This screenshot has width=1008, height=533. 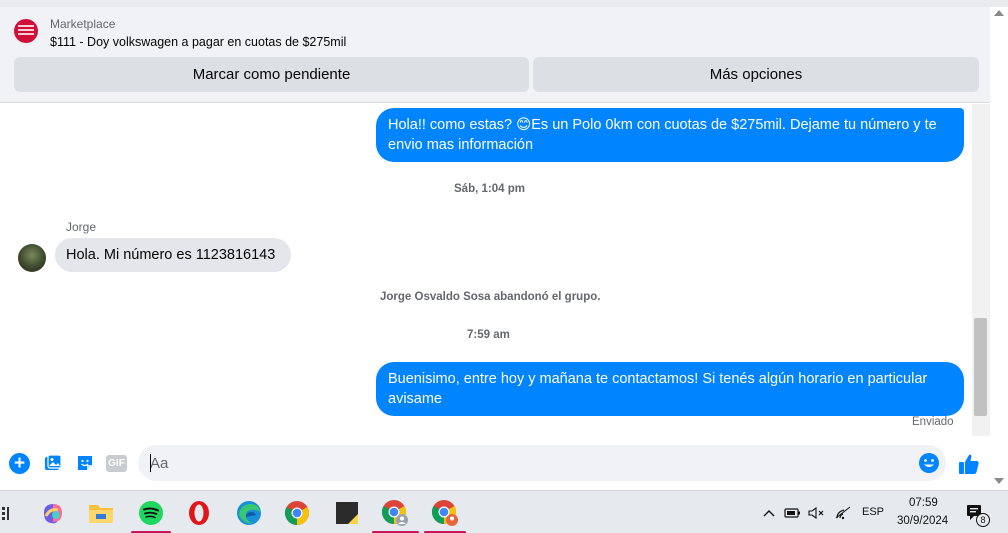 What do you see at coordinates (980, 367) in the screenshot?
I see `thread-scrollbar-thumb` at bounding box center [980, 367].